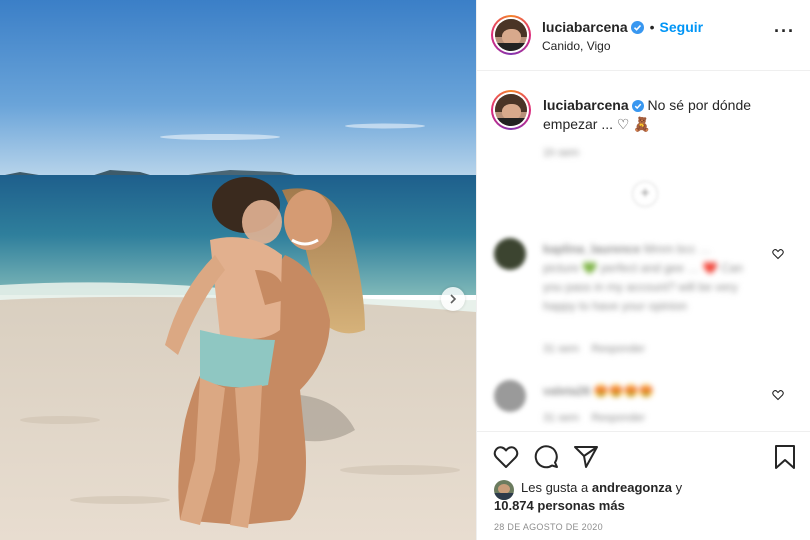 The height and width of the screenshot is (540, 810). What do you see at coordinates (548, 527) in the screenshot?
I see `post-date: 28 DE AGOSTO DE 2020` at bounding box center [548, 527].